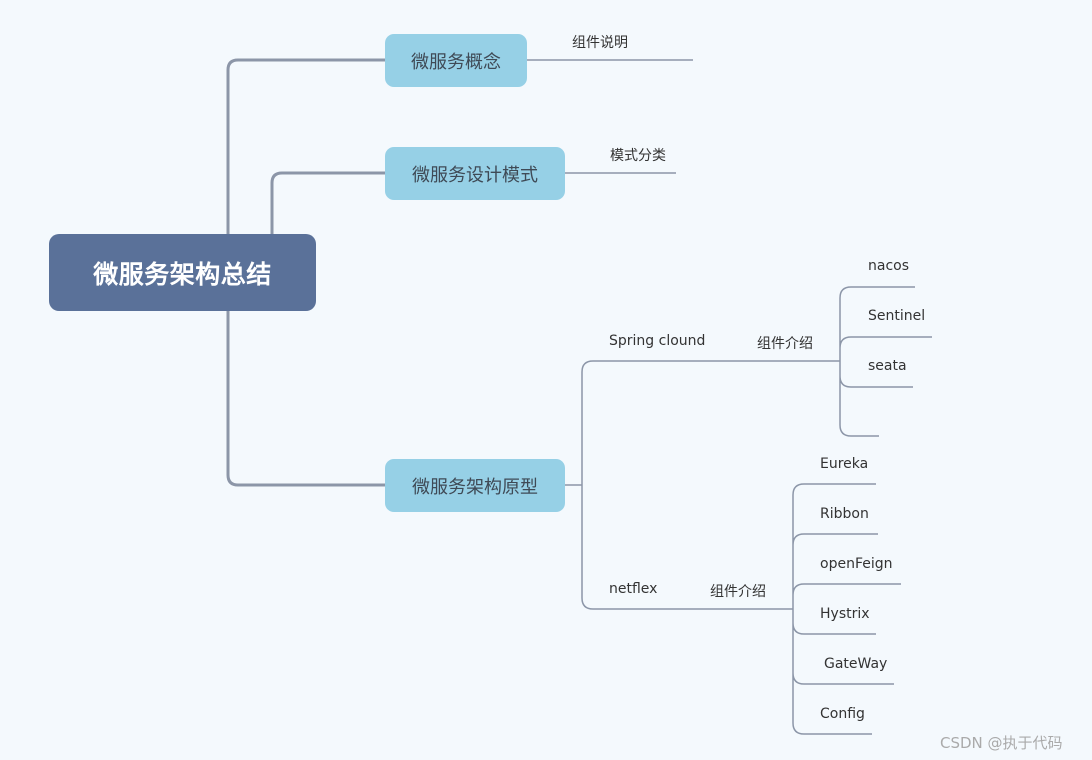 The height and width of the screenshot is (760, 1092). Describe the element at coordinates (638, 155) in the screenshot. I see `subtopic-pattern-category: 模式分类` at that location.